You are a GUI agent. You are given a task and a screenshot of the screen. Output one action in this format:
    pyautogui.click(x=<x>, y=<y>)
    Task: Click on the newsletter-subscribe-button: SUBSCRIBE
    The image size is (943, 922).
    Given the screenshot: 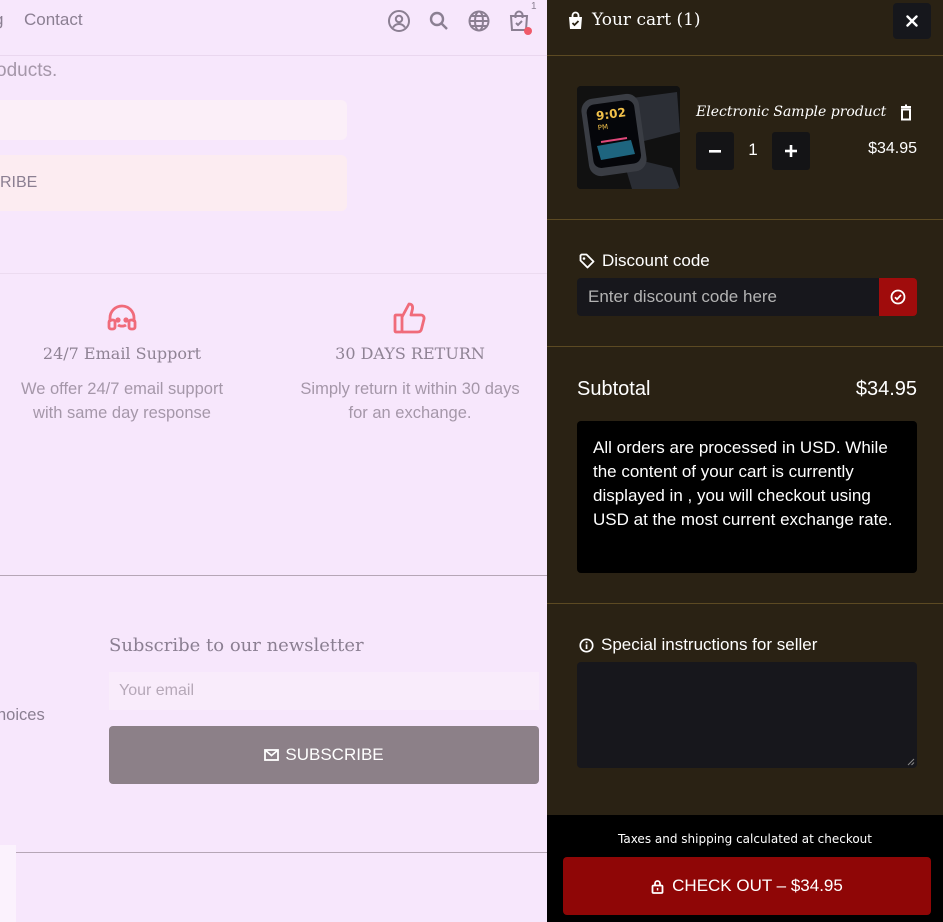 What is the action you would take?
    pyautogui.click(x=324, y=755)
    